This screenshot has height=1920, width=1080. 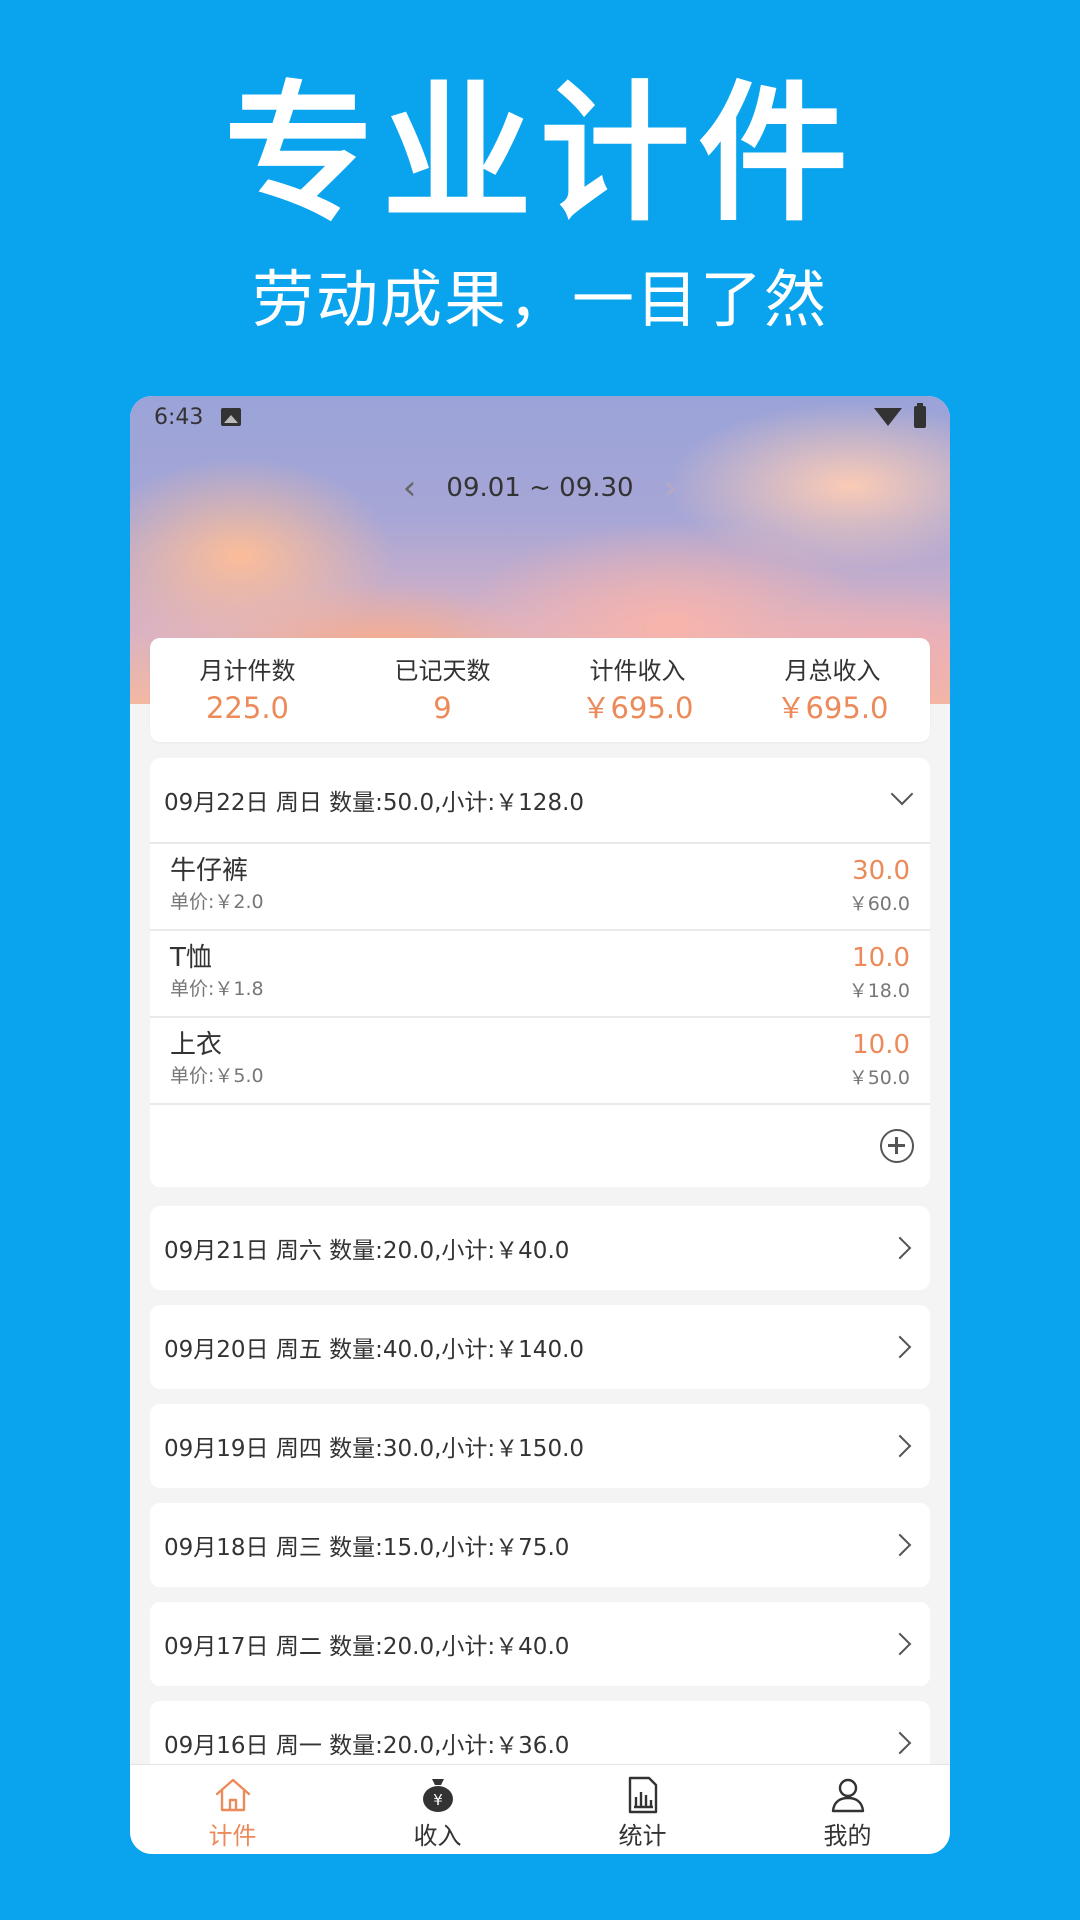 What do you see at coordinates (540, 1059) in the screenshot?
I see `list-item: 上衣 单价:￥5.0 10.0 ￥50.0` at bounding box center [540, 1059].